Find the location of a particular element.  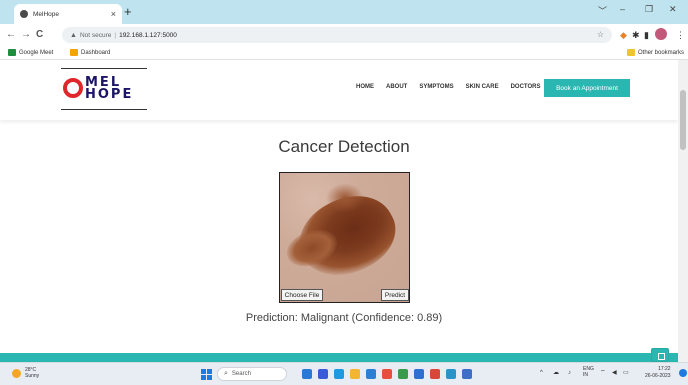

new-tab-icon: + is located at coordinates (128, 12).